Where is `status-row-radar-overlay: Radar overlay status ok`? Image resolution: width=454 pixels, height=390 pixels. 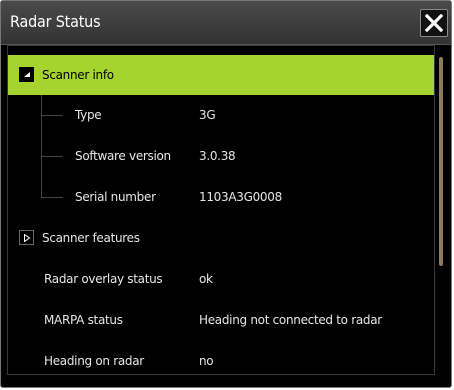 status-row-radar-overlay: Radar overlay status ok is located at coordinates (221, 279).